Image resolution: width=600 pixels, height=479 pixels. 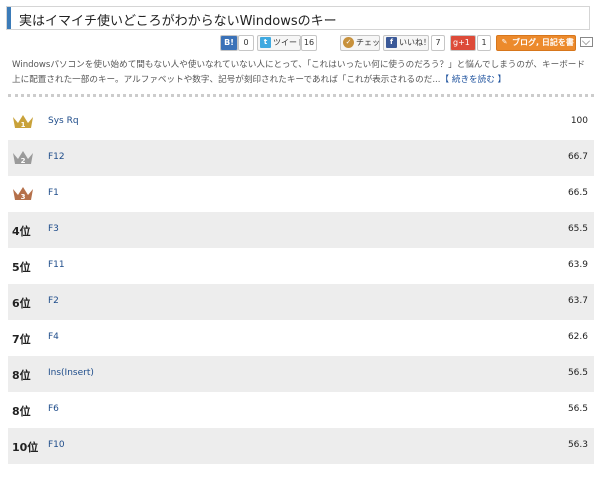 What do you see at coordinates (301, 446) in the screenshot?
I see `ranking-row: 10位 F10 56.3` at bounding box center [301, 446].